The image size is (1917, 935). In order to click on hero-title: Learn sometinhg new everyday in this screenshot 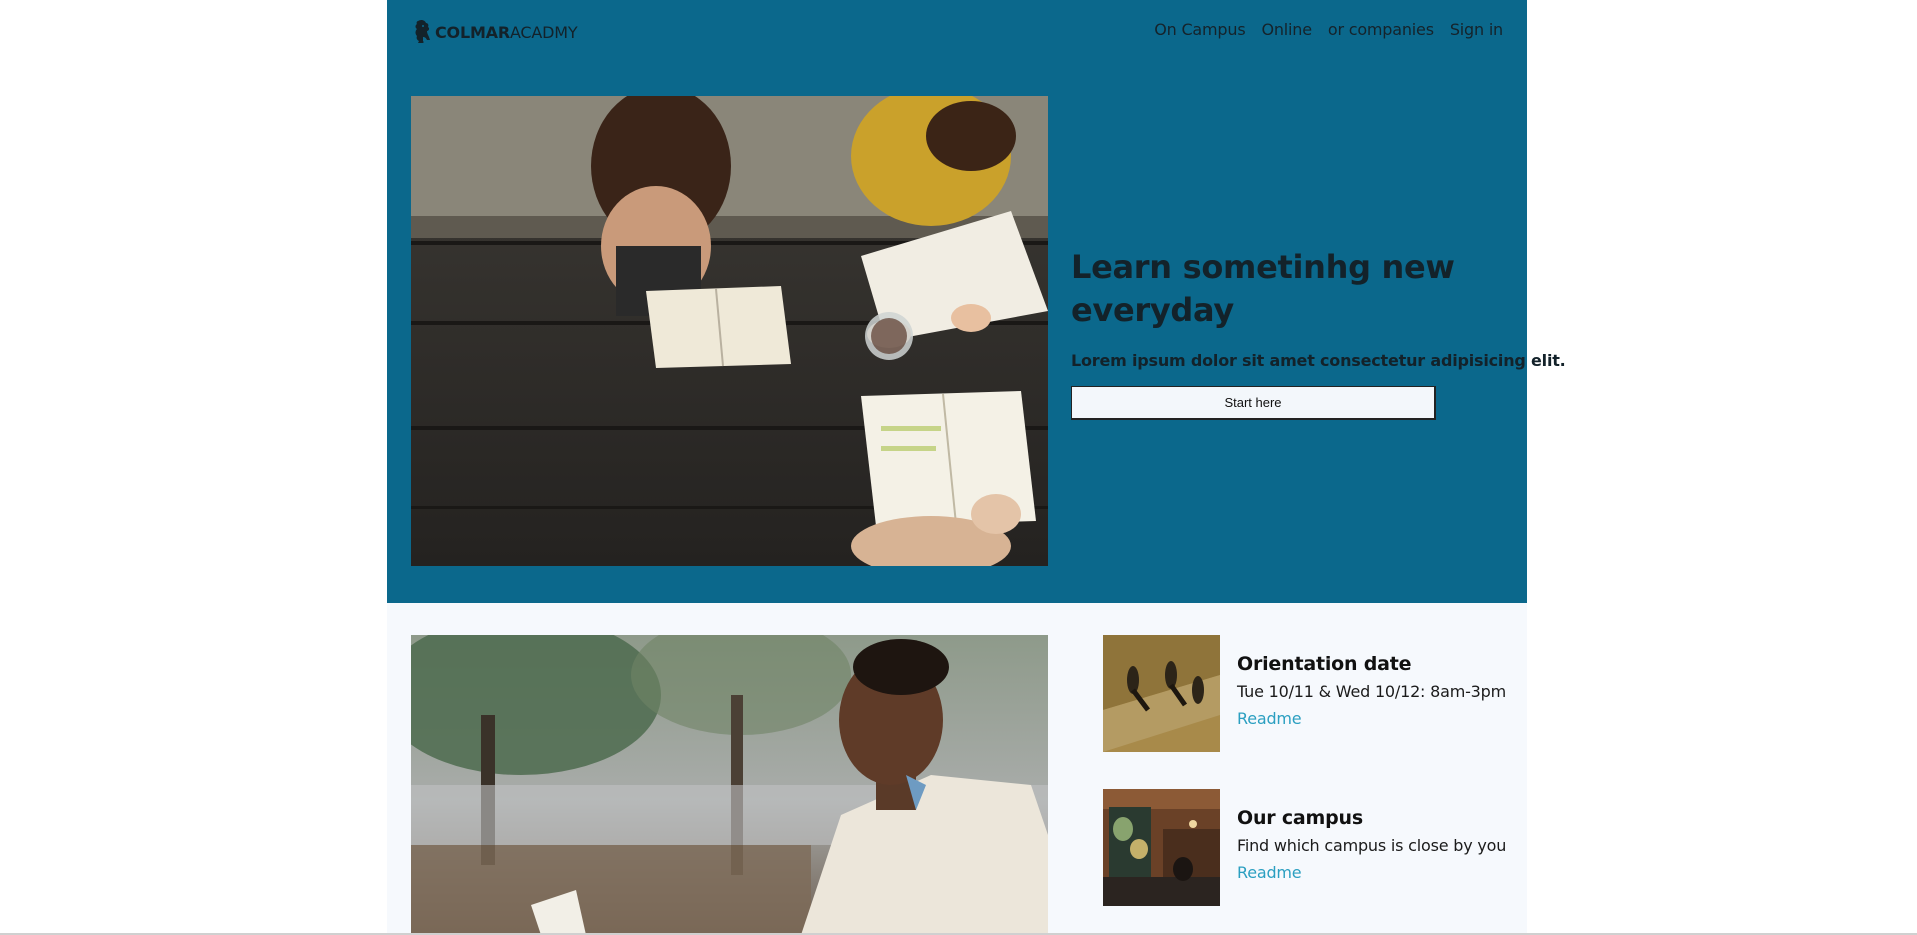, I will do `click(1263, 288)`.